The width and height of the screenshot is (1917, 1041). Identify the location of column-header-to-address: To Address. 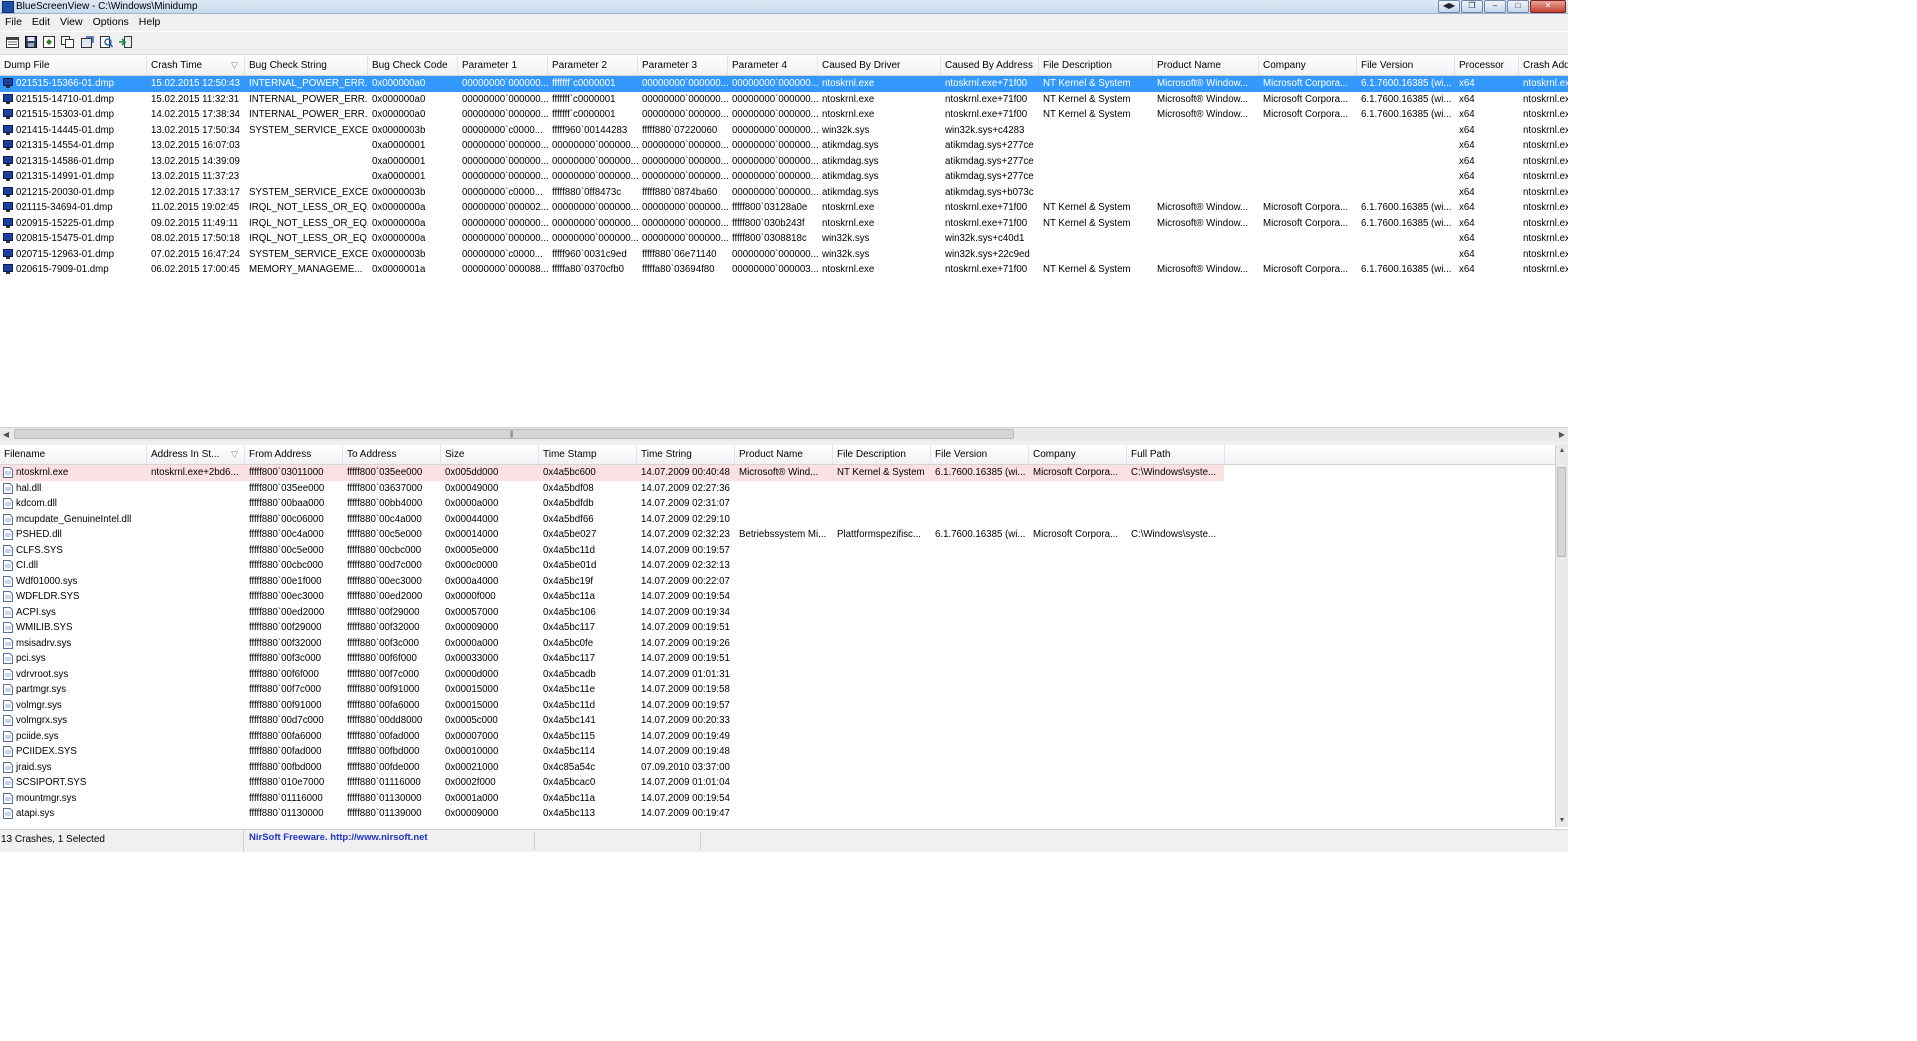
(392, 454).